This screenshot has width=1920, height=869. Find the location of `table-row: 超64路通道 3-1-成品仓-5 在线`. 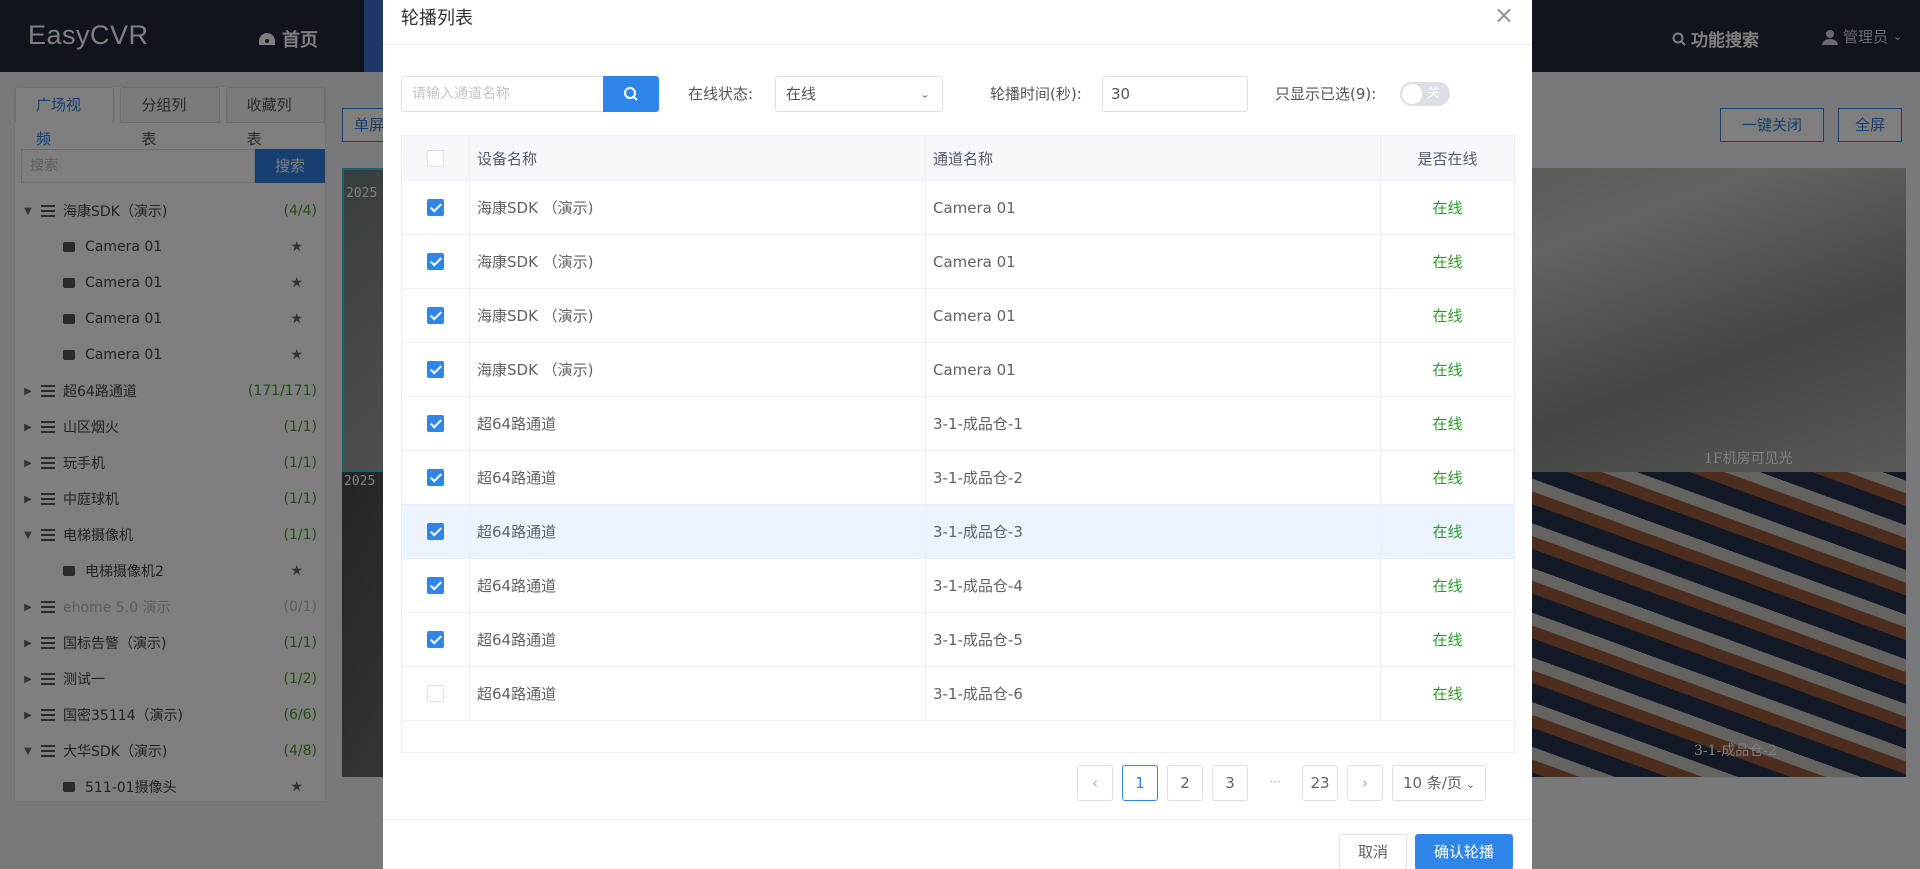

table-row: 超64路通道 3-1-成品仓-5 在线 is located at coordinates (958, 640).